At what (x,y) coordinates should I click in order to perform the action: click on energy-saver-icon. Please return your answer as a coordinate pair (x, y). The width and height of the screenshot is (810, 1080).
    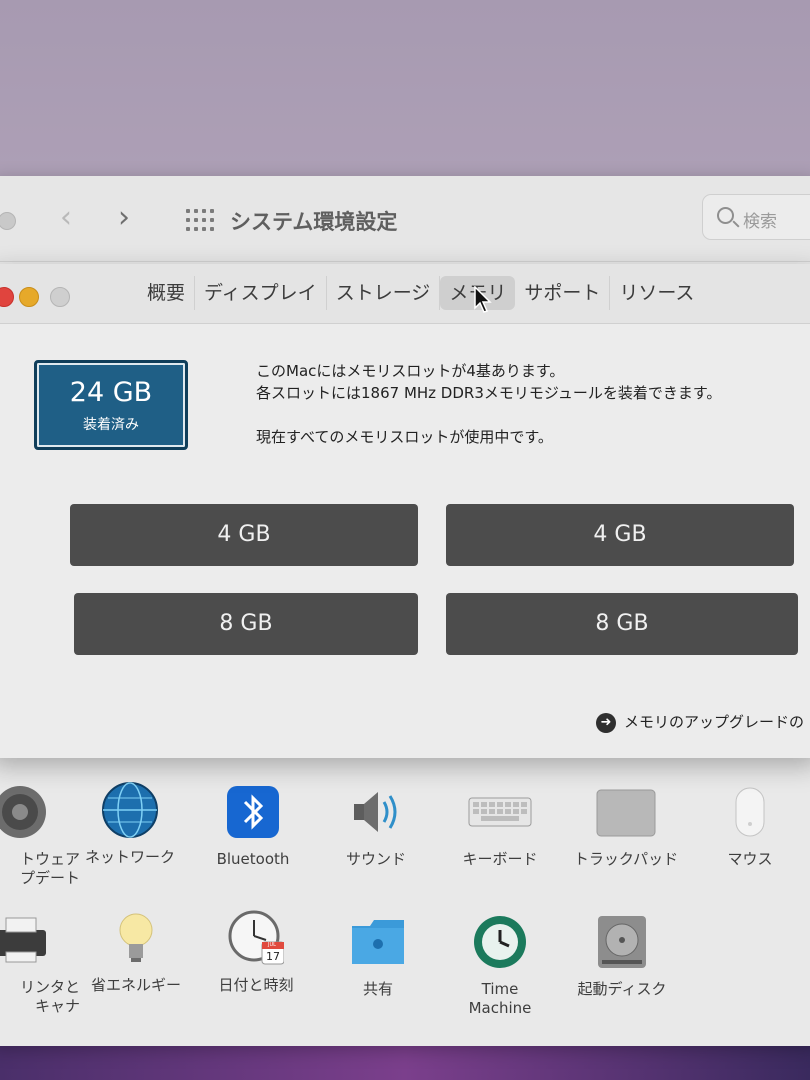
    Looking at the image, I should click on (136, 938).